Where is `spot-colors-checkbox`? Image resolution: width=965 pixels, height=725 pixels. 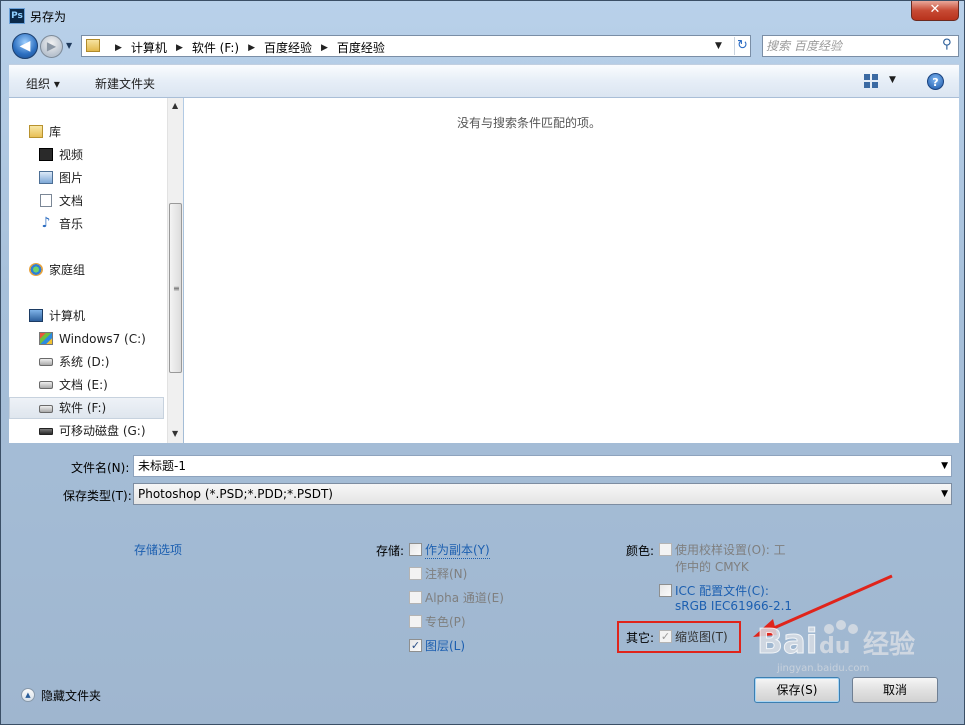
spot-colors-checkbox is located at coordinates (415, 621).